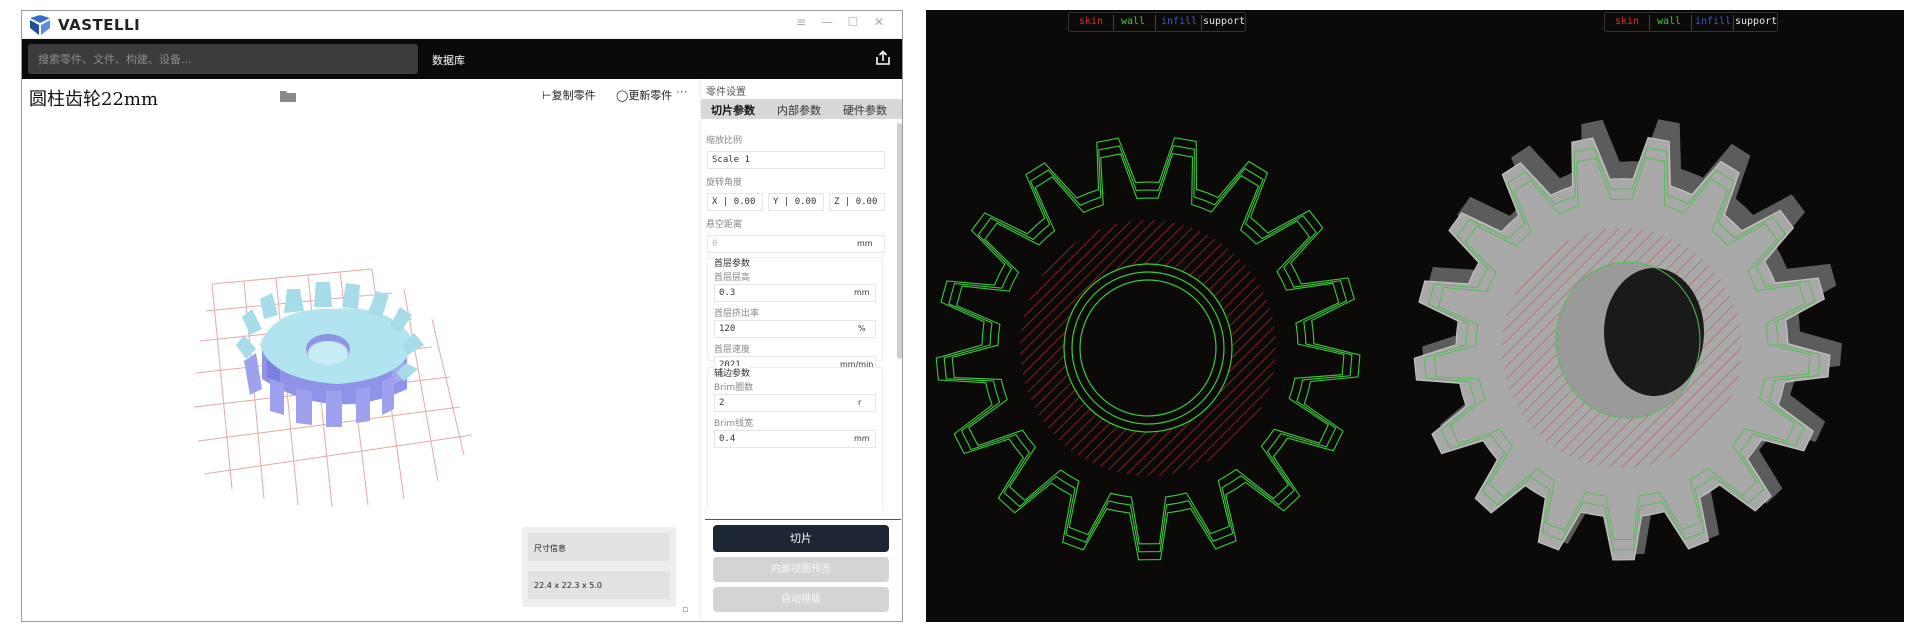 The width and height of the screenshot is (1920, 642). What do you see at coordinates (827, 22) in the screenshot?
I see `minimize-icon: —` at bounding box center [827, 22].